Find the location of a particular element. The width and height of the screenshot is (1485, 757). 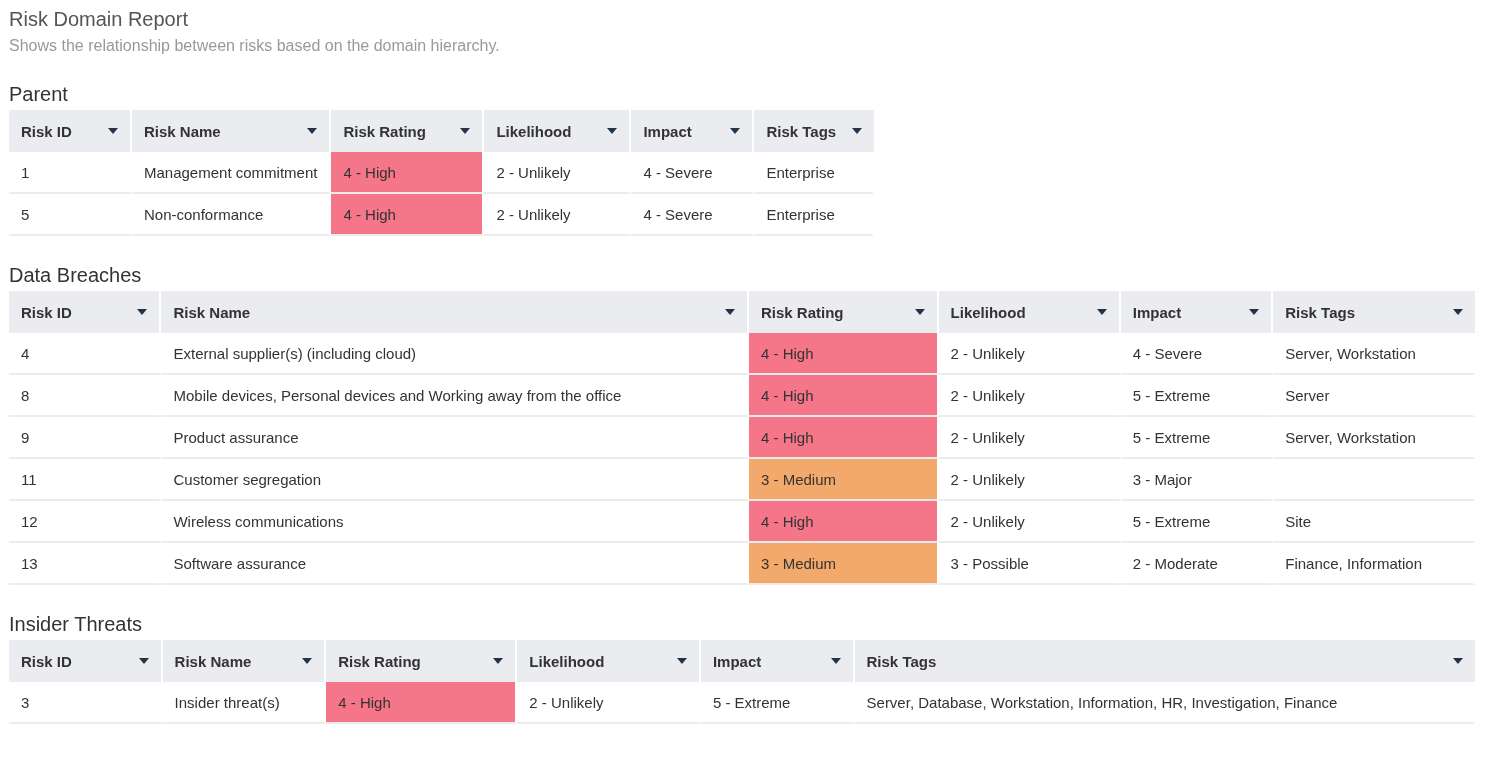

table-cell: 8 is located at coordinates (85, 396).